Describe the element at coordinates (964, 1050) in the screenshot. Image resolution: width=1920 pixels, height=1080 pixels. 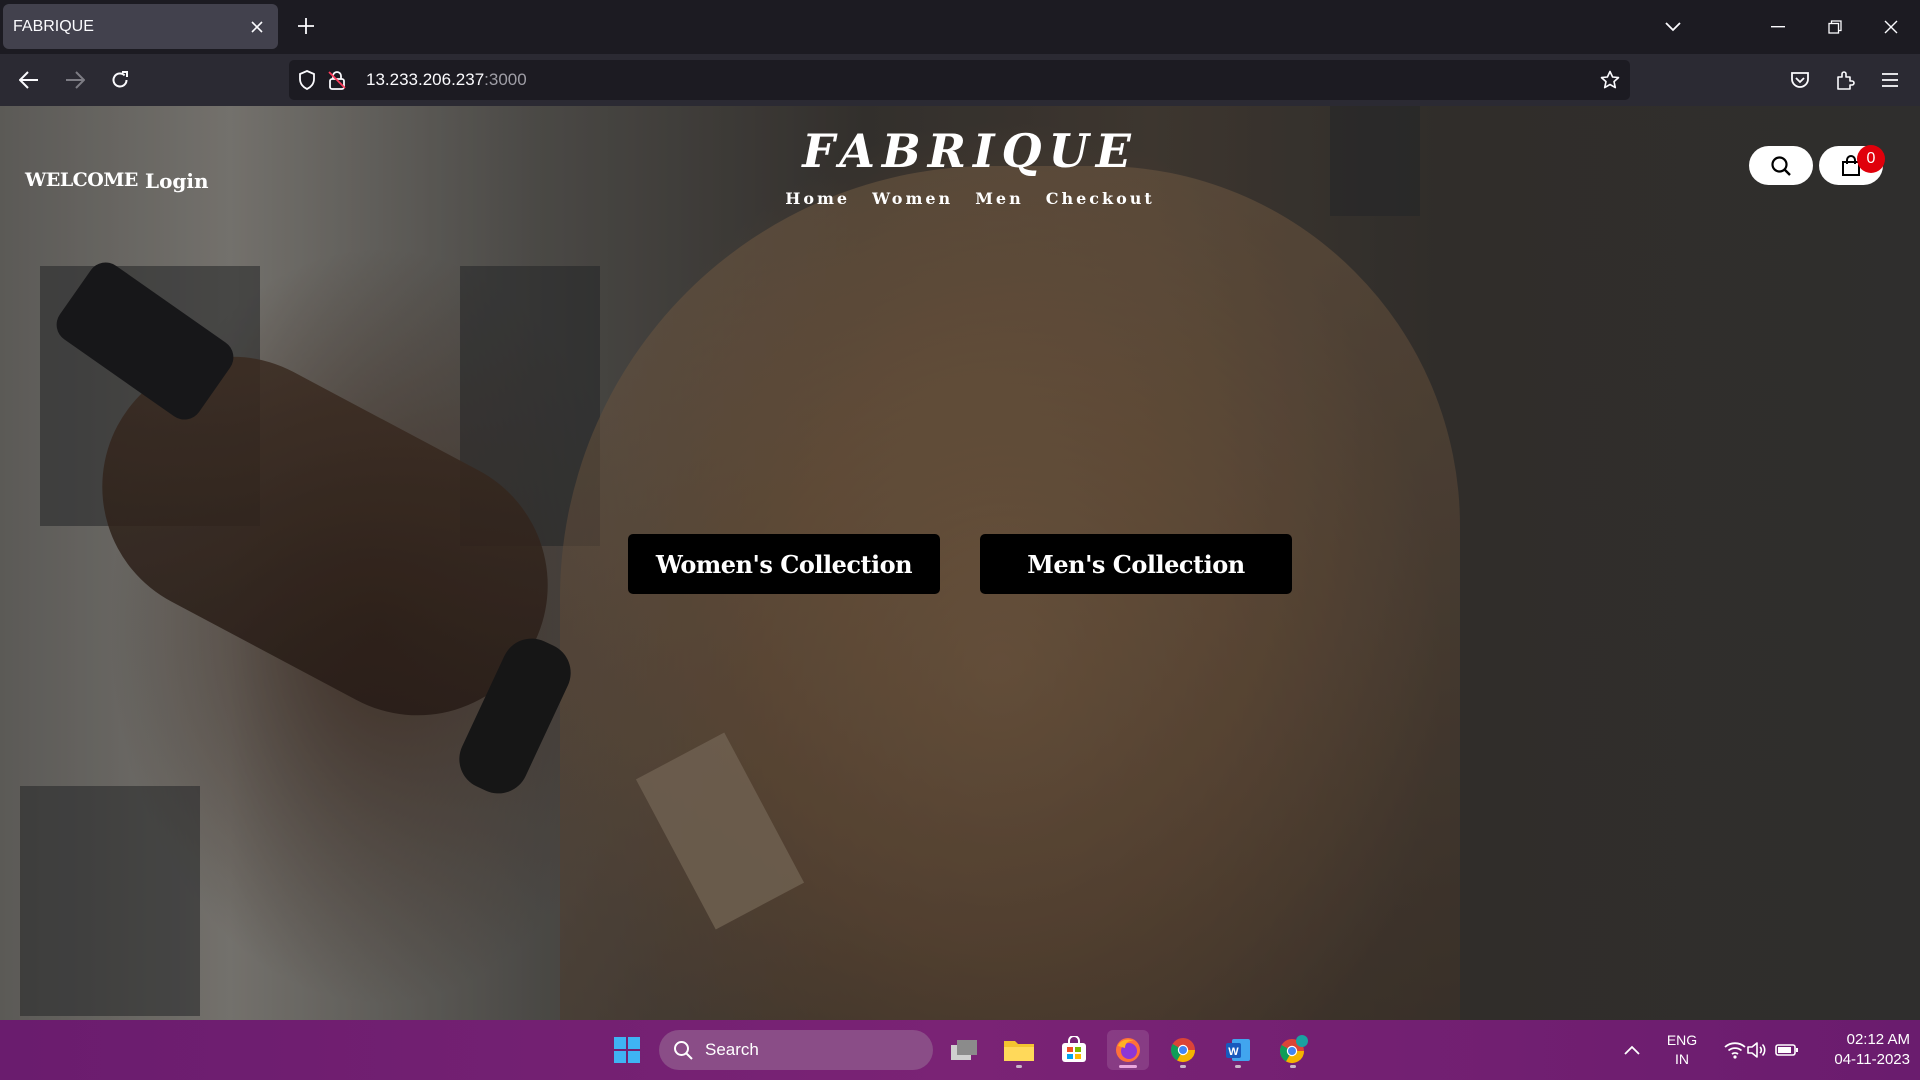
I see `task-view-icon` at that location.